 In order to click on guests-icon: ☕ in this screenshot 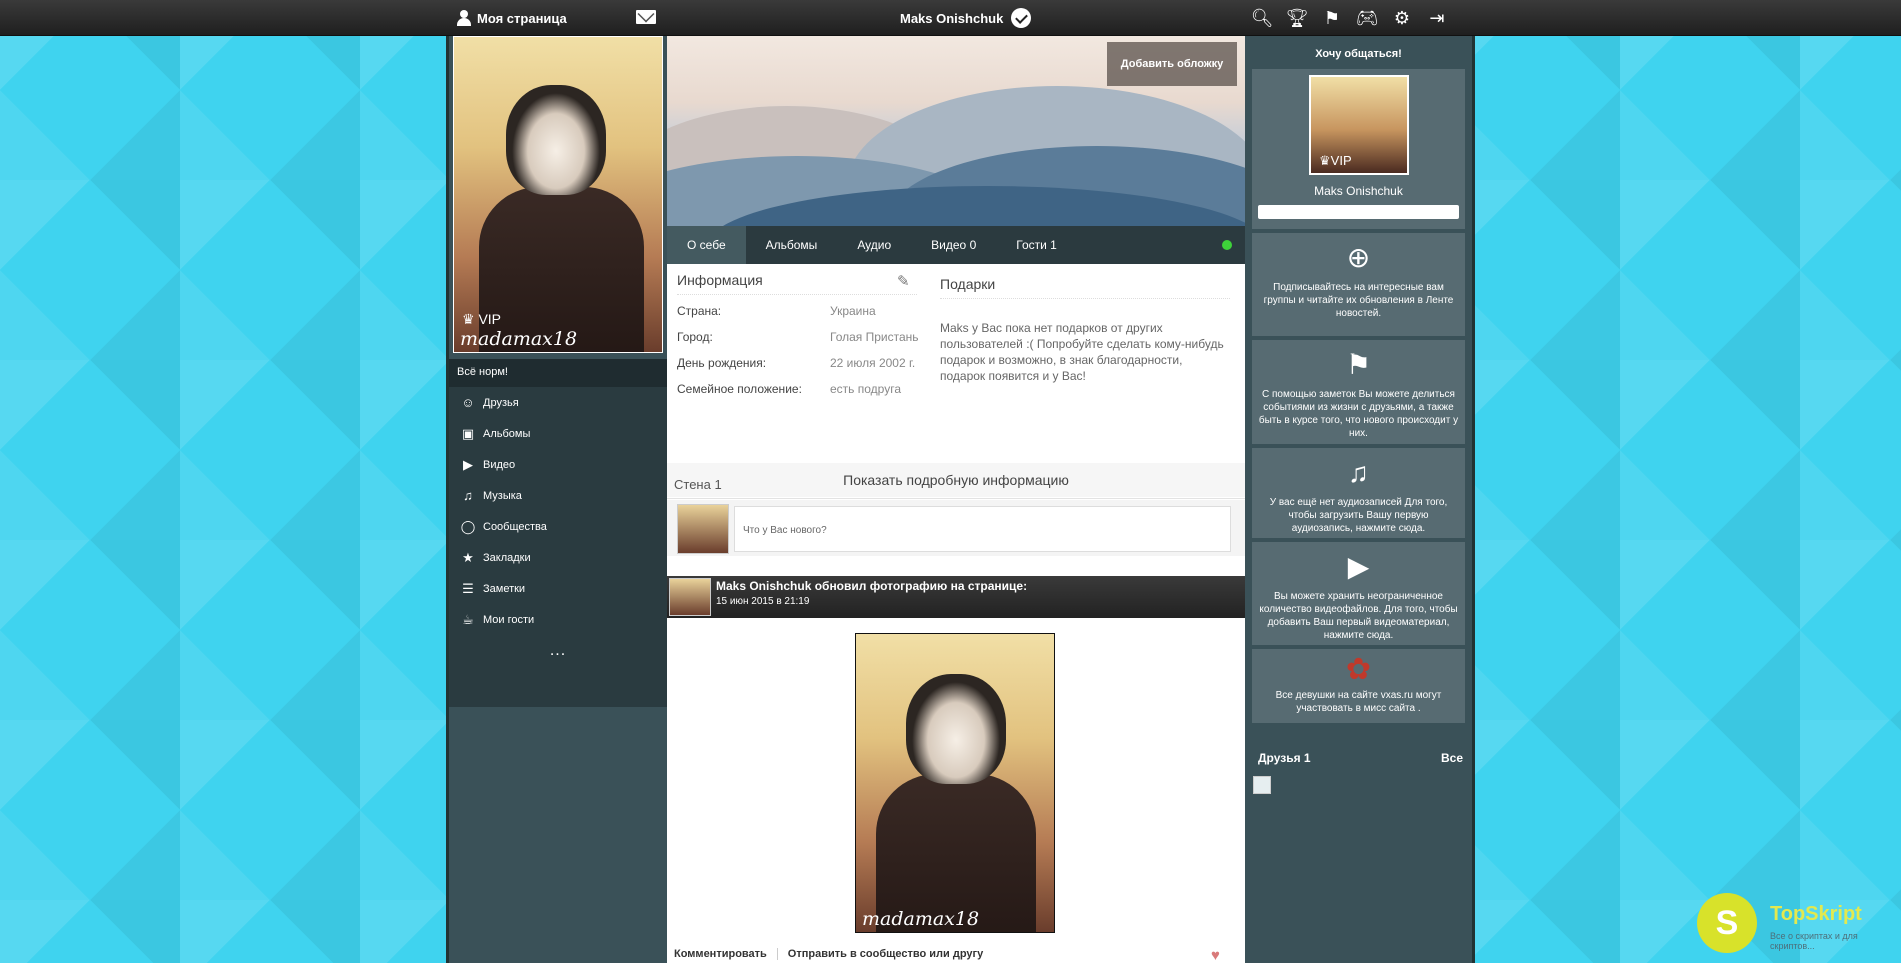, I will do `click(468, 619)`.